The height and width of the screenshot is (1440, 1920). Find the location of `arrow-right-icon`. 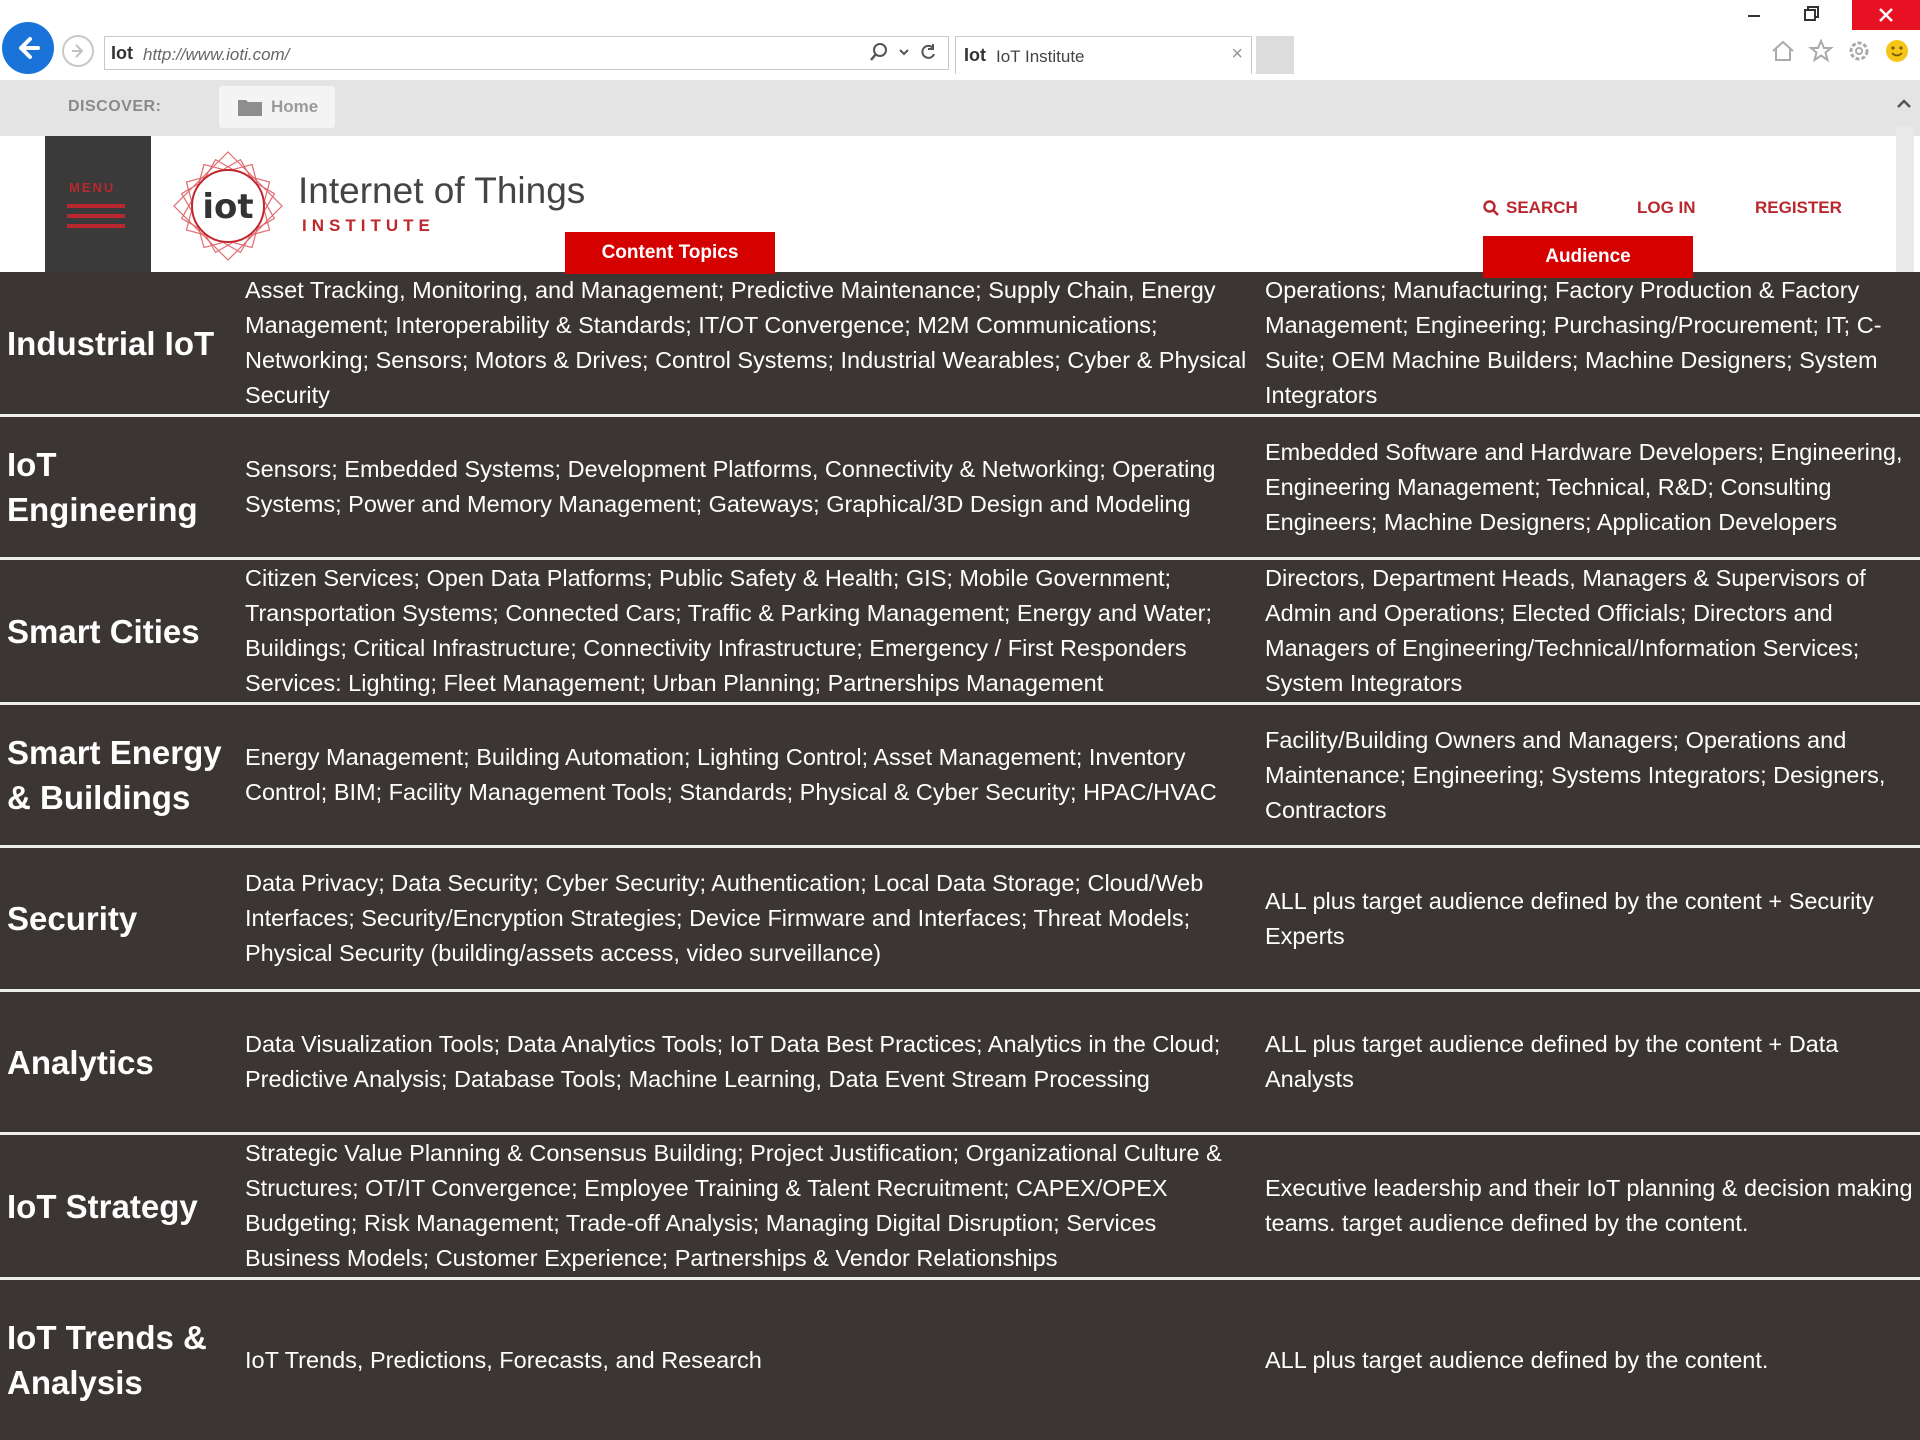

arrow-right-icon is located at coordinates (78, 51).